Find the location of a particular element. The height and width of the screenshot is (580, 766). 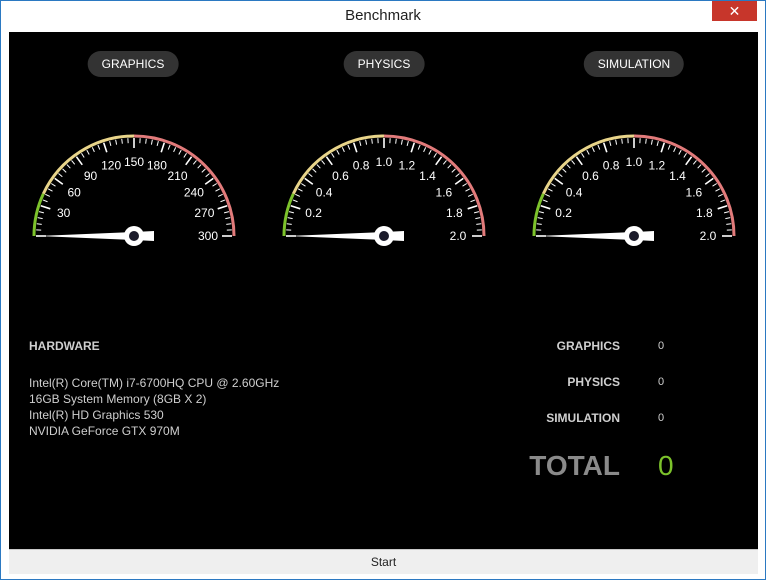

simulation-gauge-label: SIMULATION is located at coordinates (634, 64).